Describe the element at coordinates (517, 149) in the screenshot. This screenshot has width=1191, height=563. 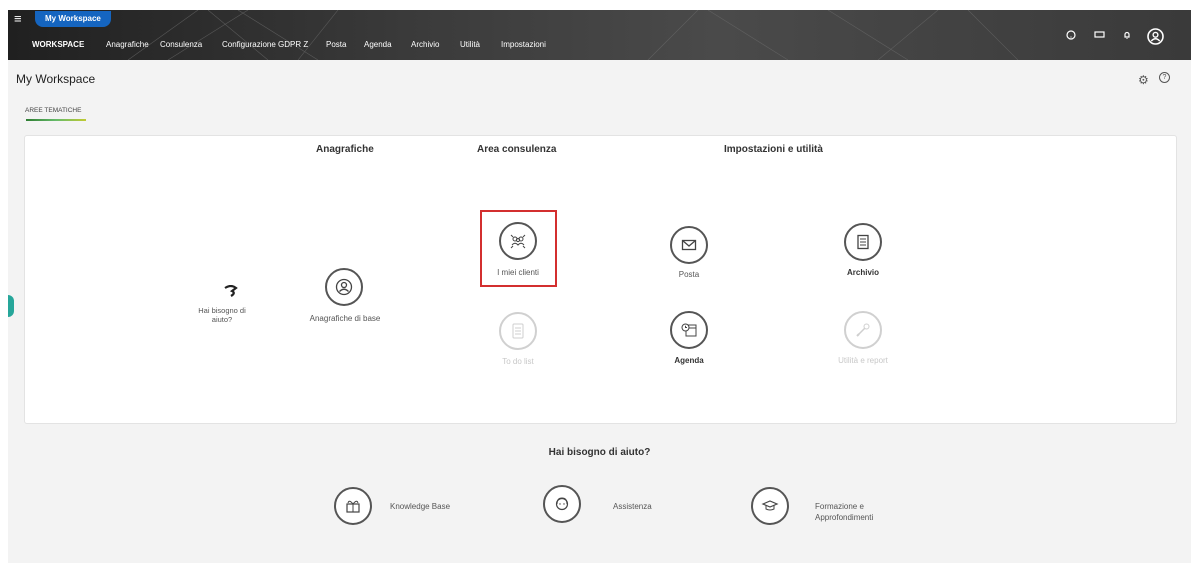
I see `section-heading-consulenza: Area consulenza` at that location.